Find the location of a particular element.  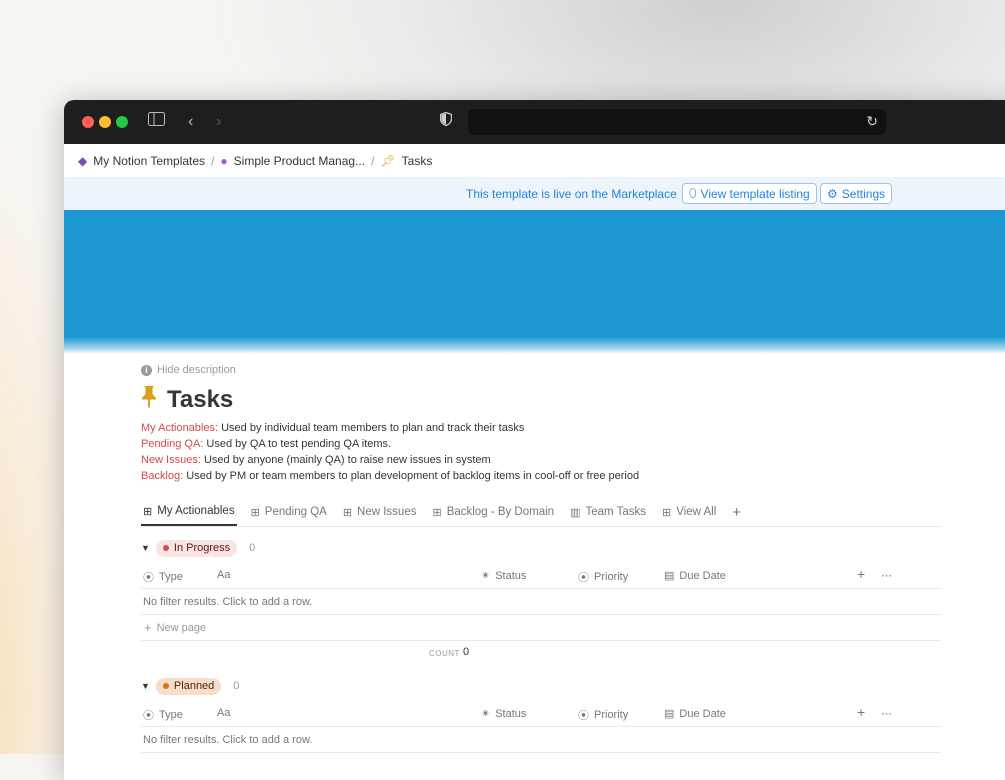

address-bar: ↻ is located at coordinates (677, 122).